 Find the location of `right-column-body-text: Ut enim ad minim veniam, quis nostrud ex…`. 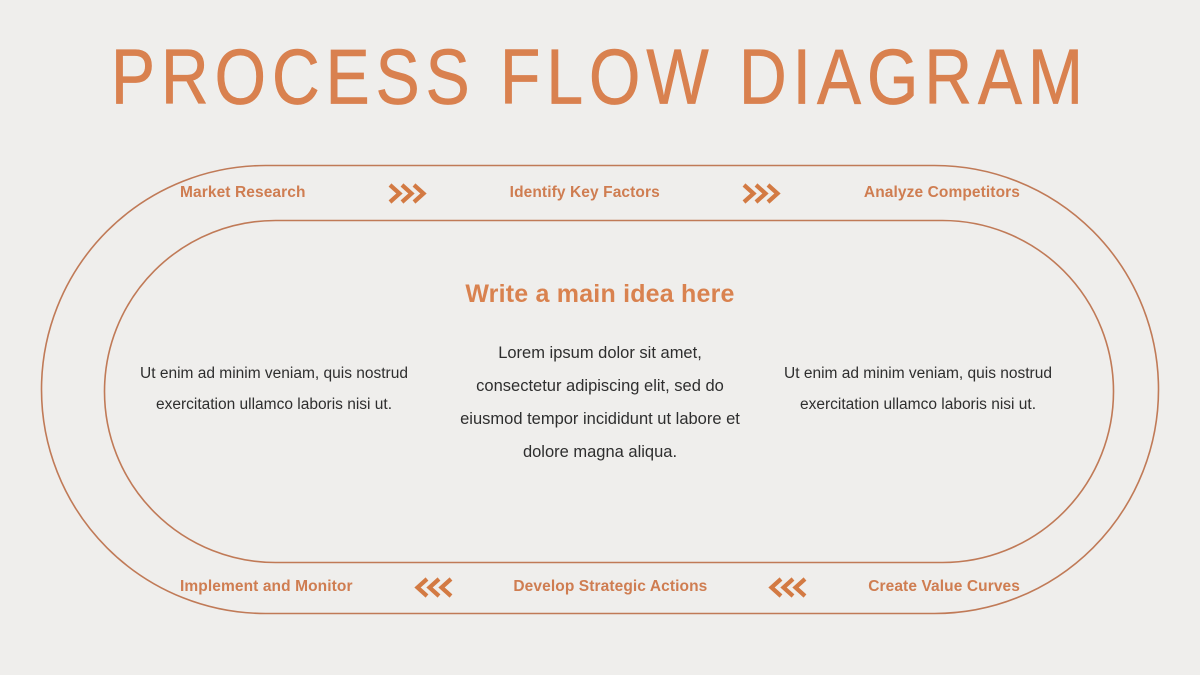

right-column-body-text: Ut enim ad minim veniam, quis nostrud ex… is located at coordinates (918, 389).